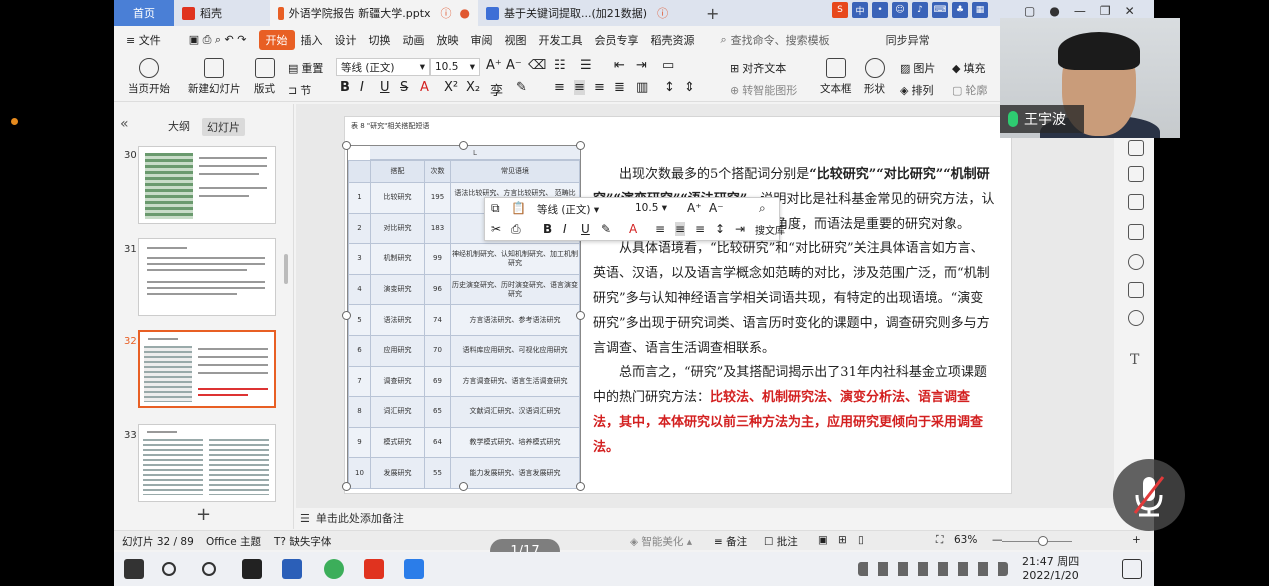 The width and height of the screenshot is (1269, 586). What do you see at coordinates (515, 442) in the screenshot?
I see `table-cell: 教学模式研究、培养模式研究` at bounding box center [515, 442].